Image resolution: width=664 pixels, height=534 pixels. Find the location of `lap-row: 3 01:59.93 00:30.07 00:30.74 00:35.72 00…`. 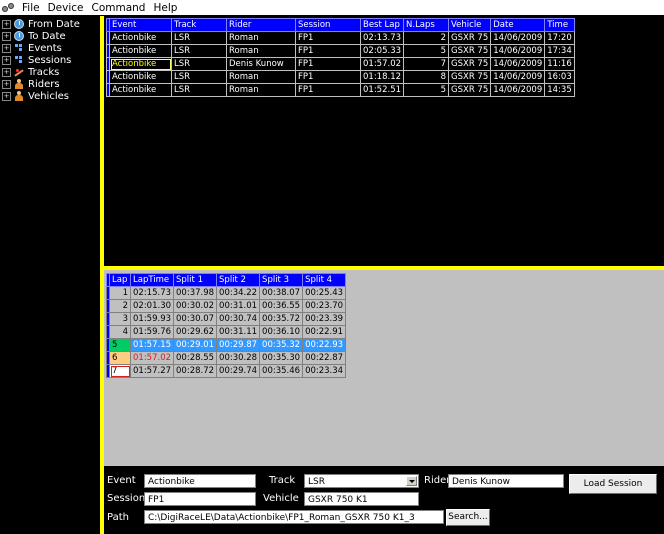

lap-row: 3 01:59.93 00:30.07 00:30.74 00:35.72 00… is located at coordinates (226, 319).